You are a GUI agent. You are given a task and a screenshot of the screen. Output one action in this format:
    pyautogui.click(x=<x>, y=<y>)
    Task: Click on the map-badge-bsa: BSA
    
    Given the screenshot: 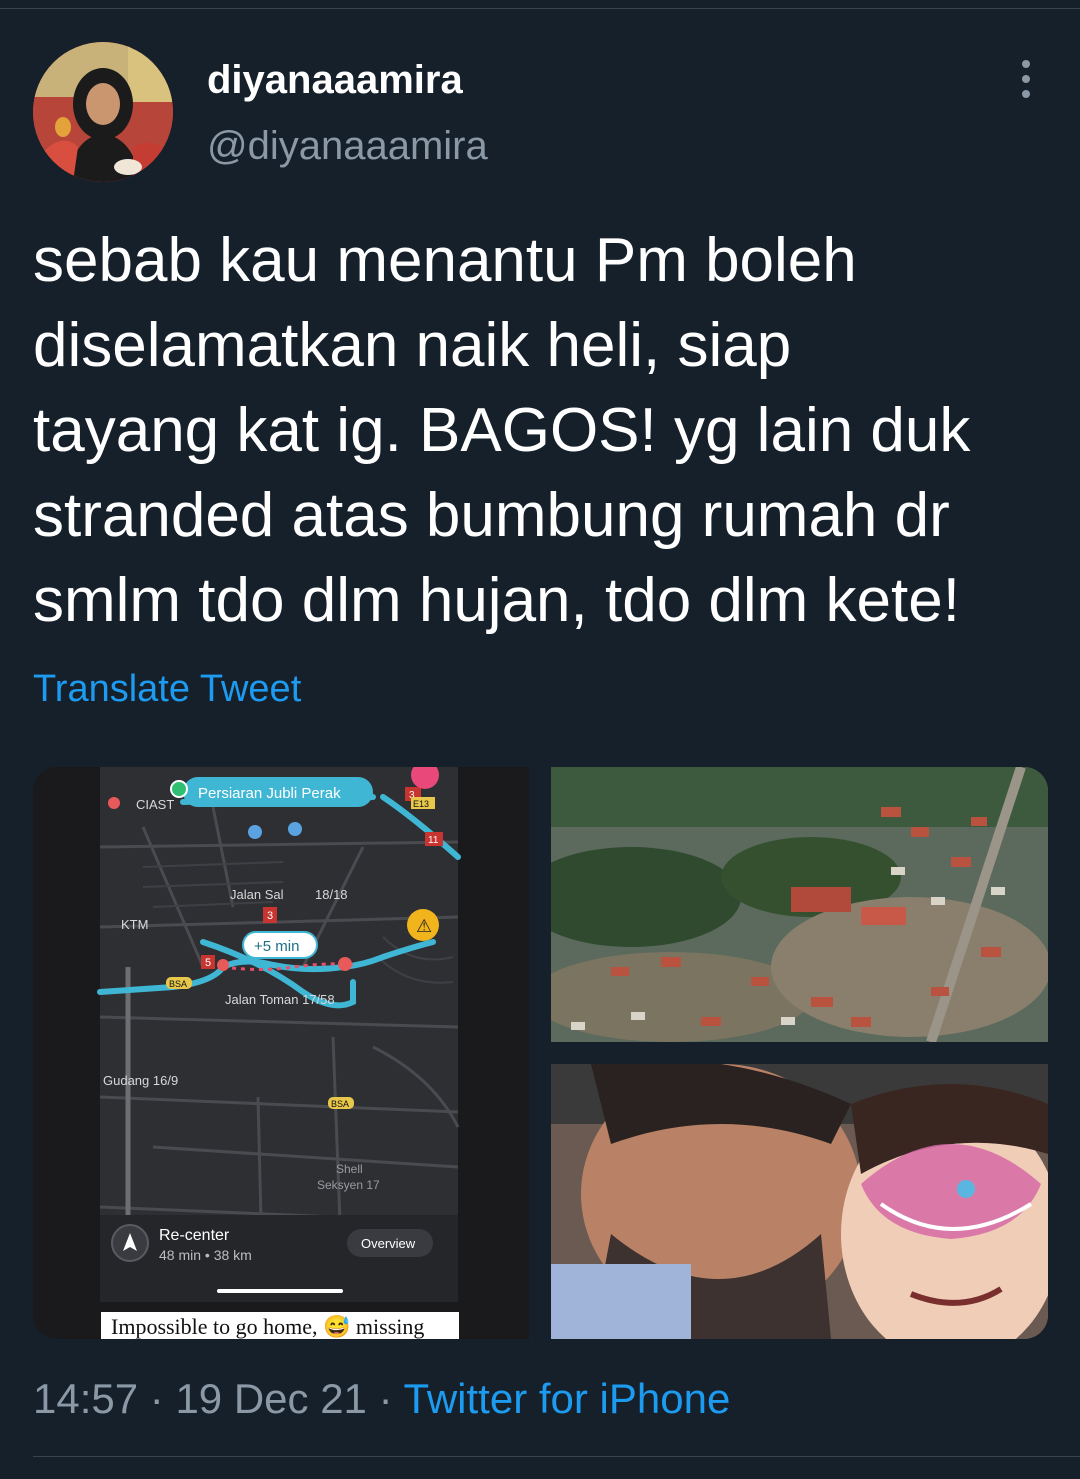 What is the action you would take?
    pyautogui.click(x=178, y=984)
    